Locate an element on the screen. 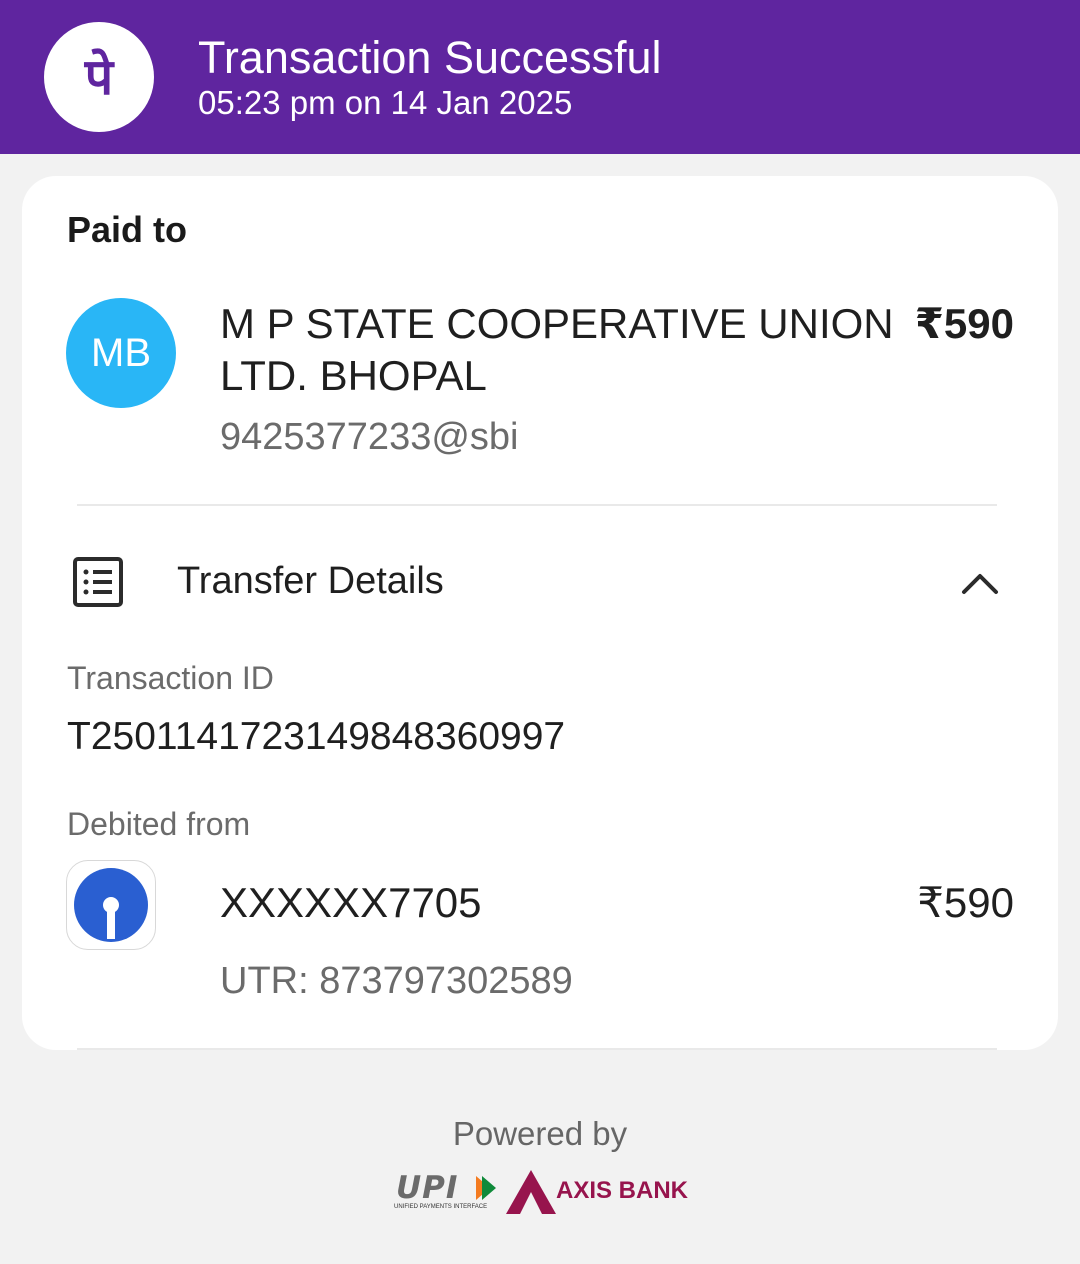 This screenshot has height=1264, width=1080. divider is located at coordinates (537, 505).